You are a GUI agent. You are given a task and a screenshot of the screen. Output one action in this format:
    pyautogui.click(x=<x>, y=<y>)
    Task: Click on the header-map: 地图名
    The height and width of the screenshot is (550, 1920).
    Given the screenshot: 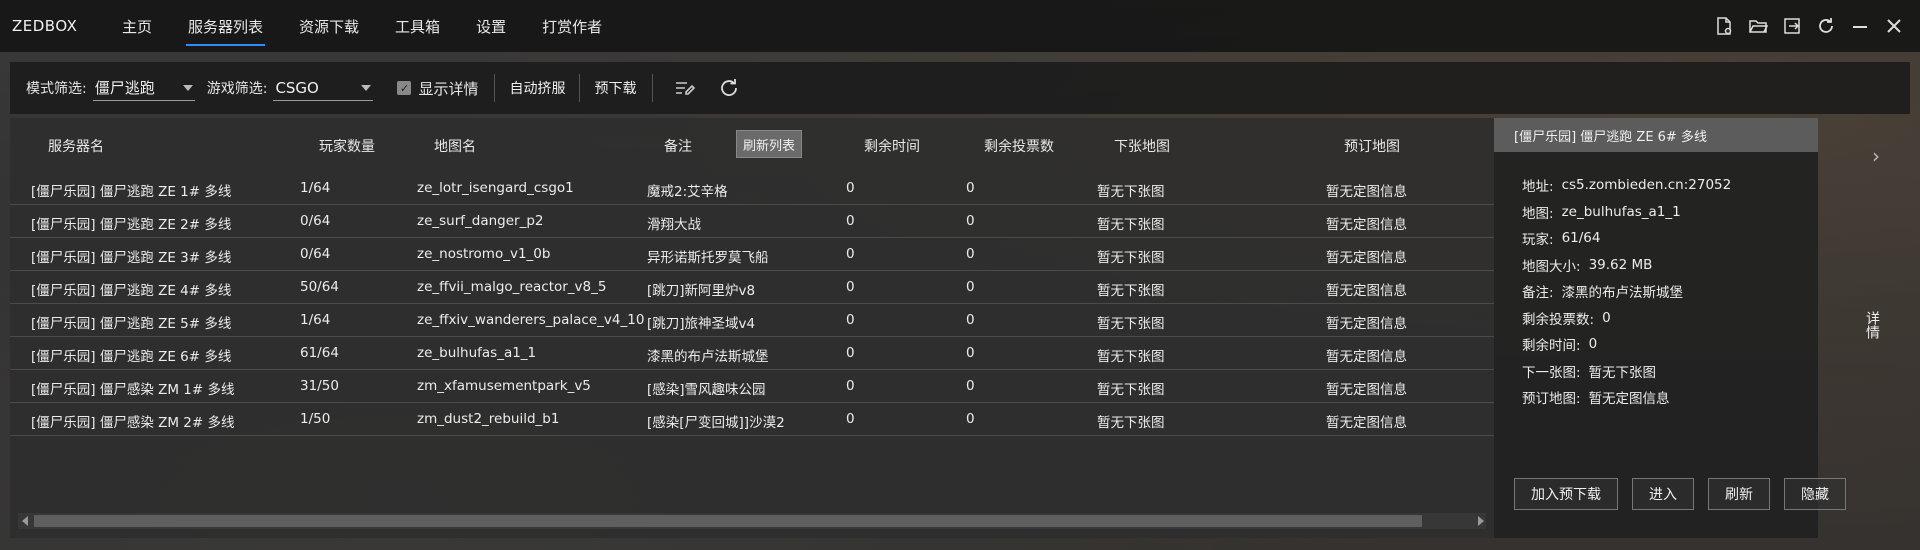 What is the action you would take?
    pyautogui.click(x=455, y=146)
    